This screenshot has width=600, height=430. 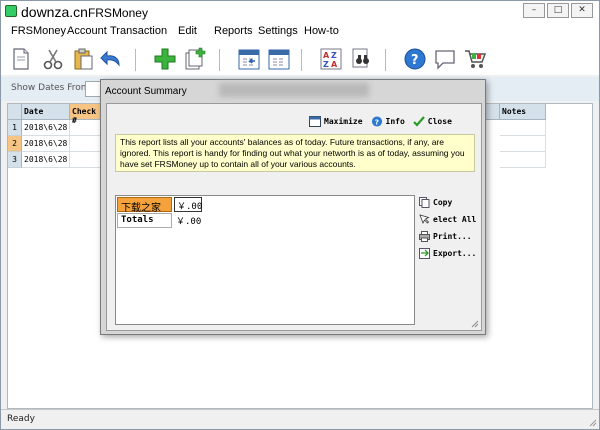 I want to click on add-icon, so click(x=165, y=59).